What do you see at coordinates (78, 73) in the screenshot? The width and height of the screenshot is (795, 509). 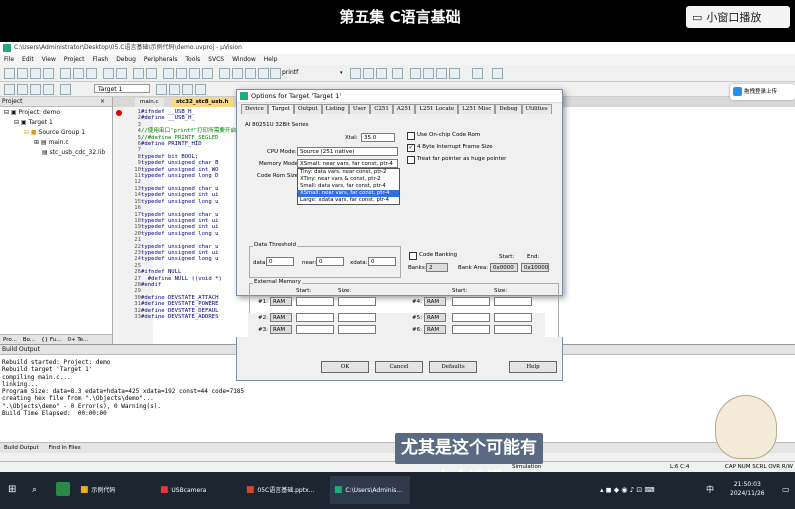 I see `copy-icon` at bounding box center [78, 73].